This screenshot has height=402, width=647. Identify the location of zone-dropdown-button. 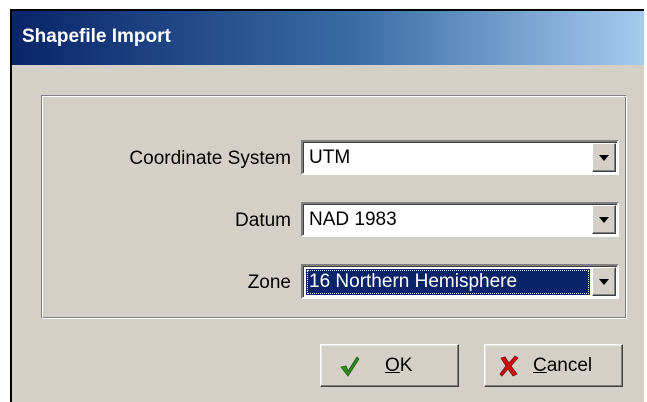
(604, 281).